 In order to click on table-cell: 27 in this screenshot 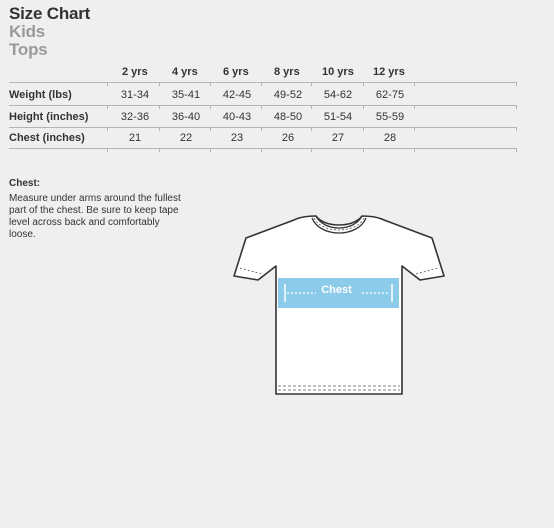, I will do `click(338, 138)`.